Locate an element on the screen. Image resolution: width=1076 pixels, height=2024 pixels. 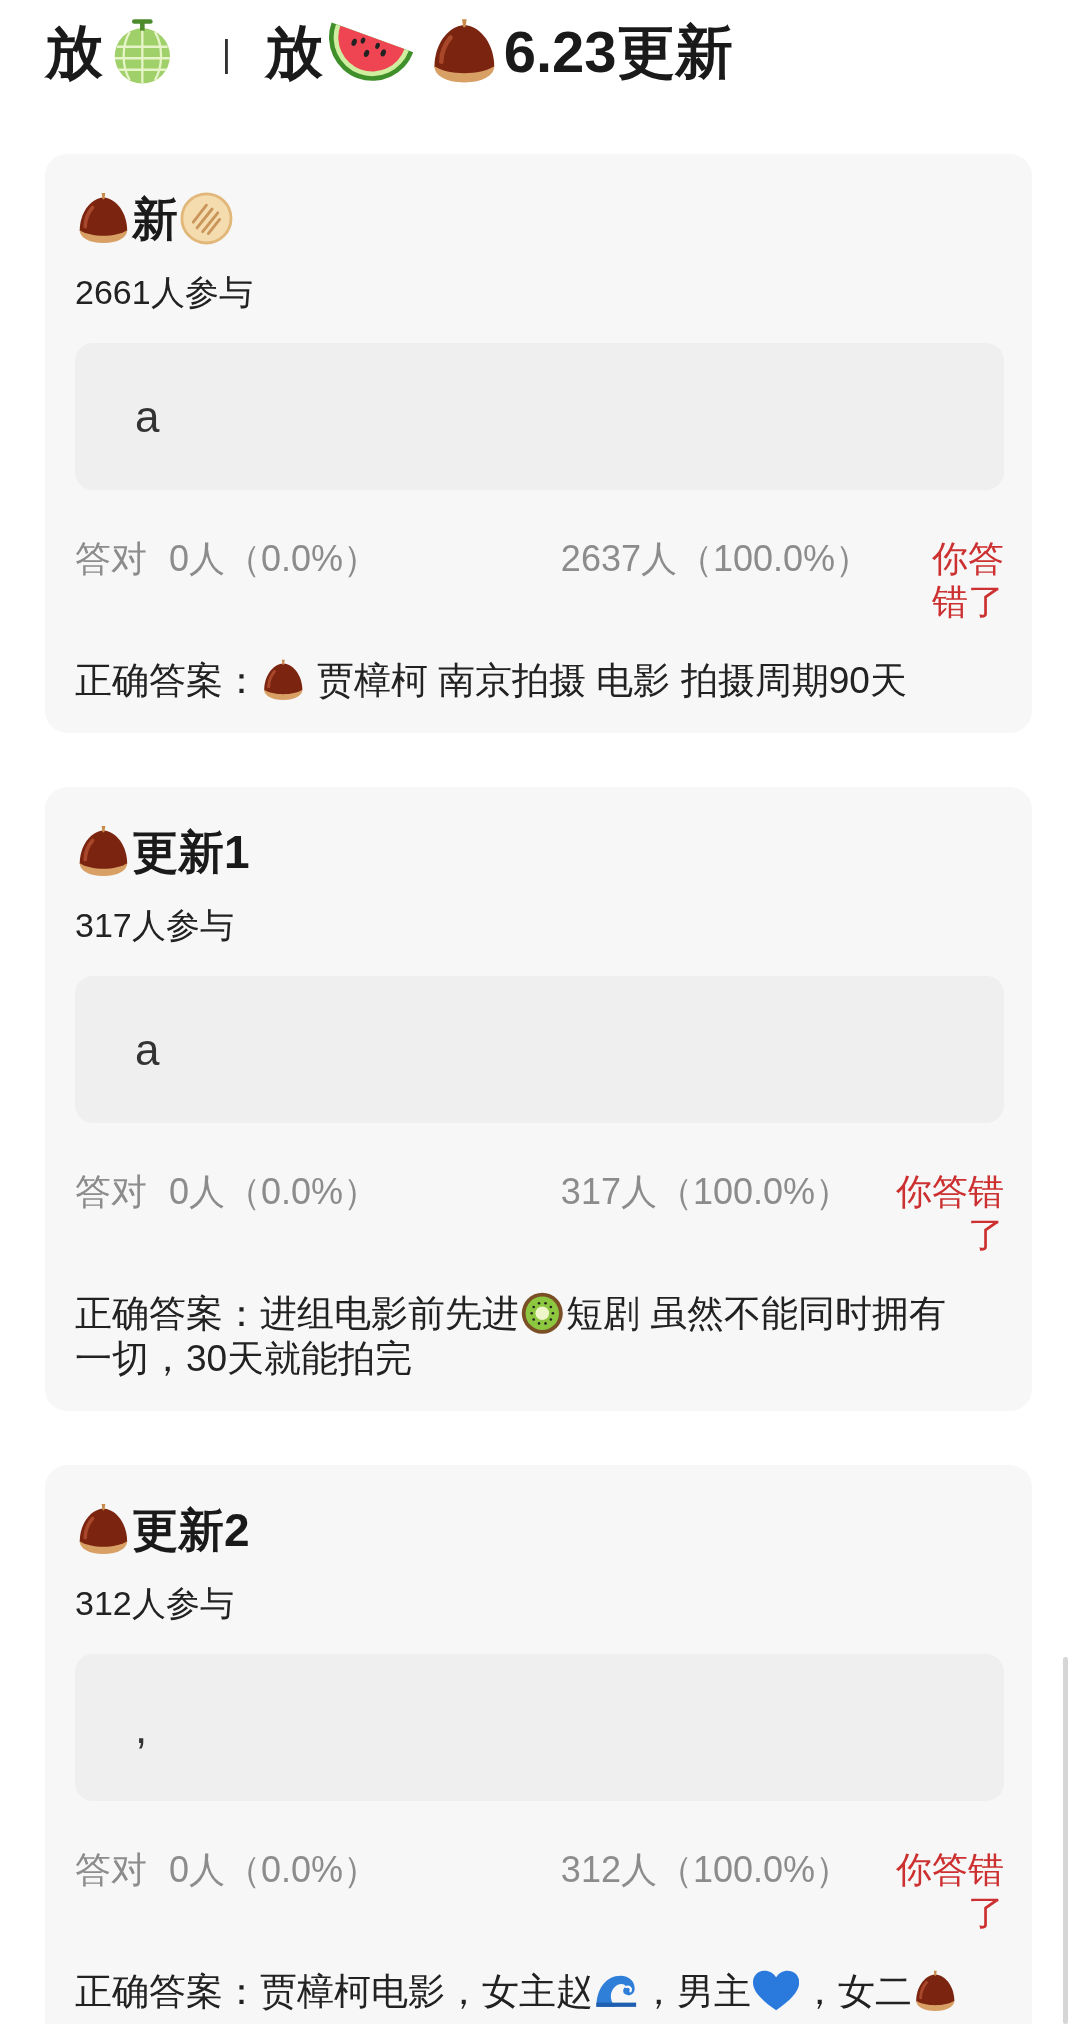
answer-box: , is located at coordinates (539, 1727).